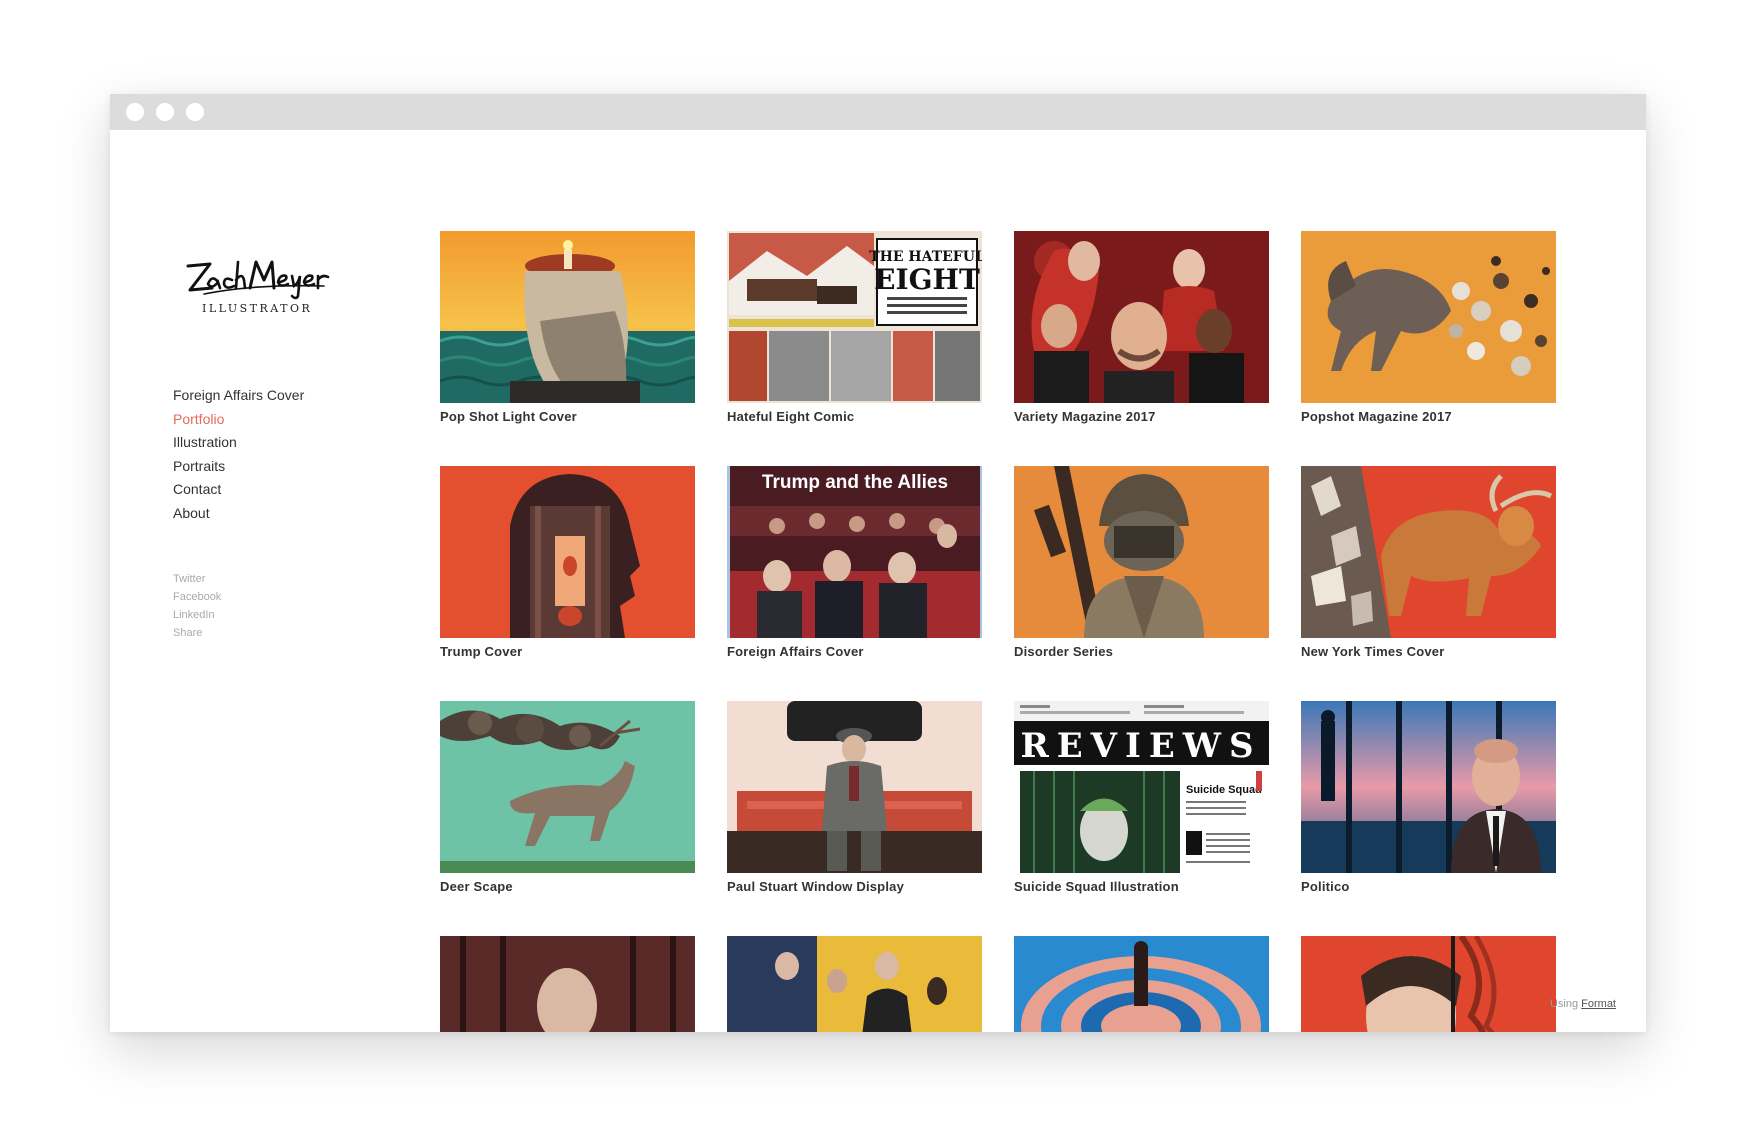 The image size is (1755, 1148). I want to click on portfolio-card: Politico, so click(1428, 797).